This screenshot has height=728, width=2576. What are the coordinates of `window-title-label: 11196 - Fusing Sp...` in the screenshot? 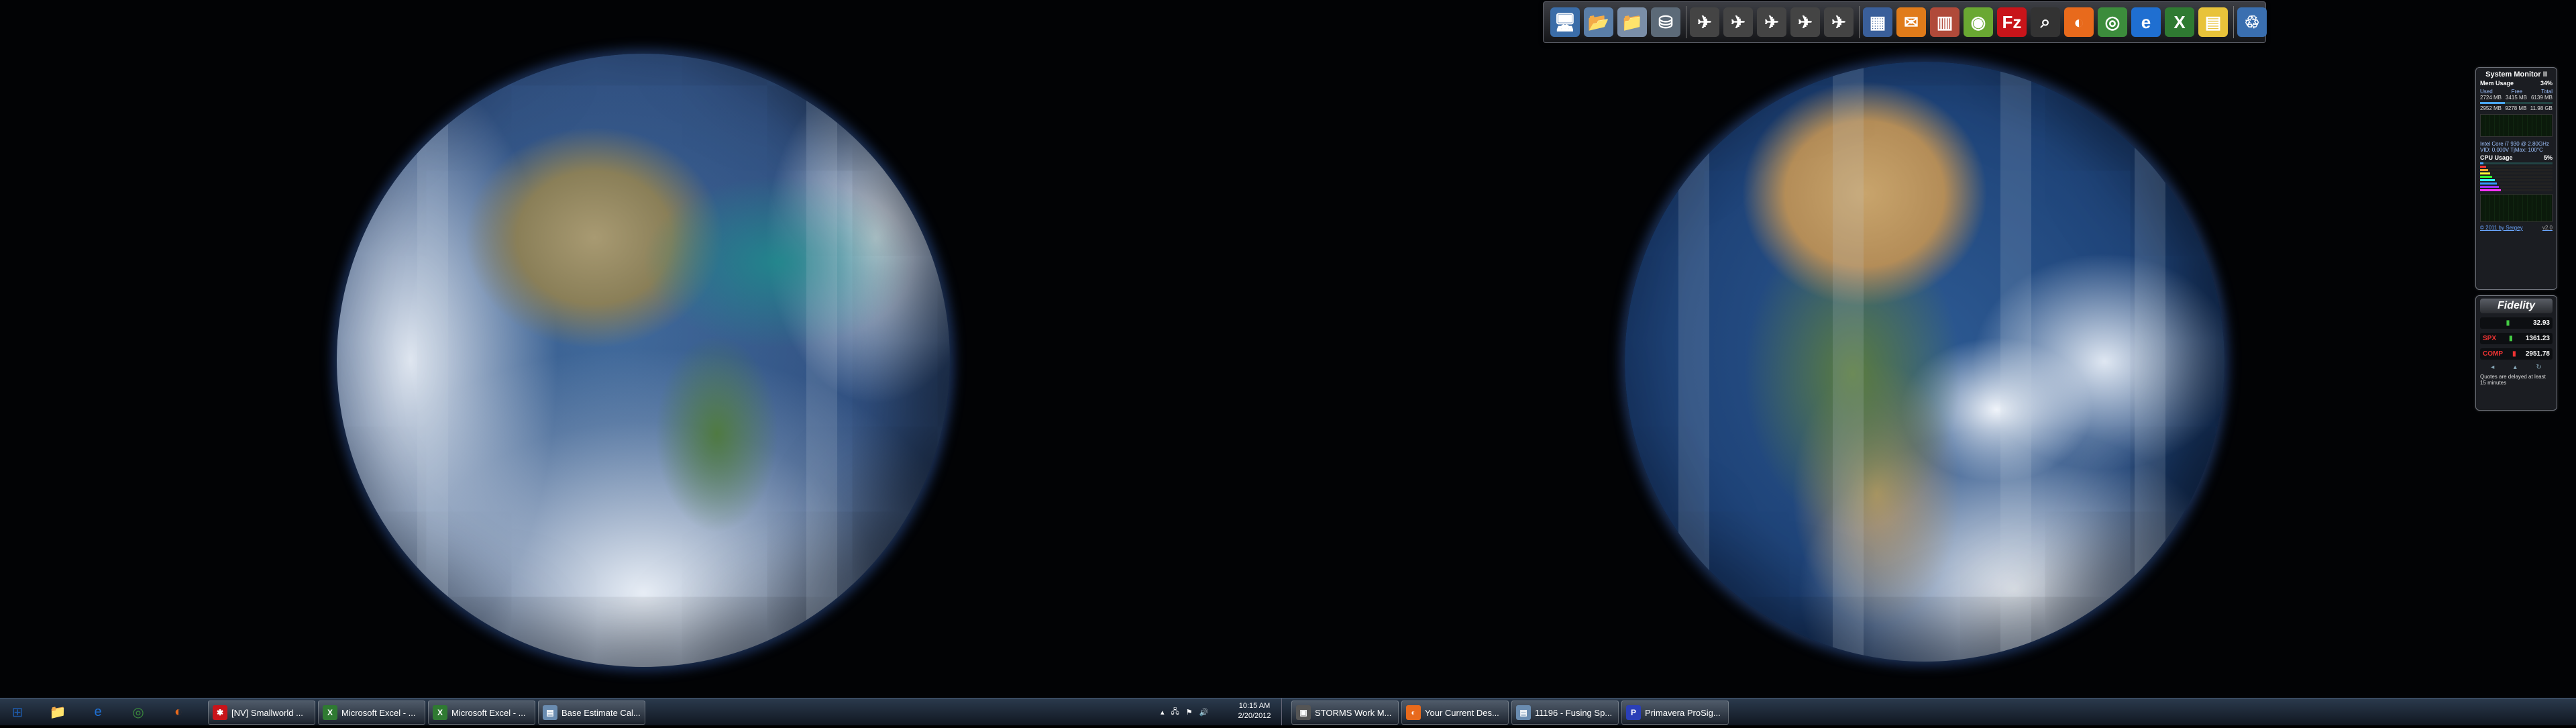 It's located at (1574, 713).